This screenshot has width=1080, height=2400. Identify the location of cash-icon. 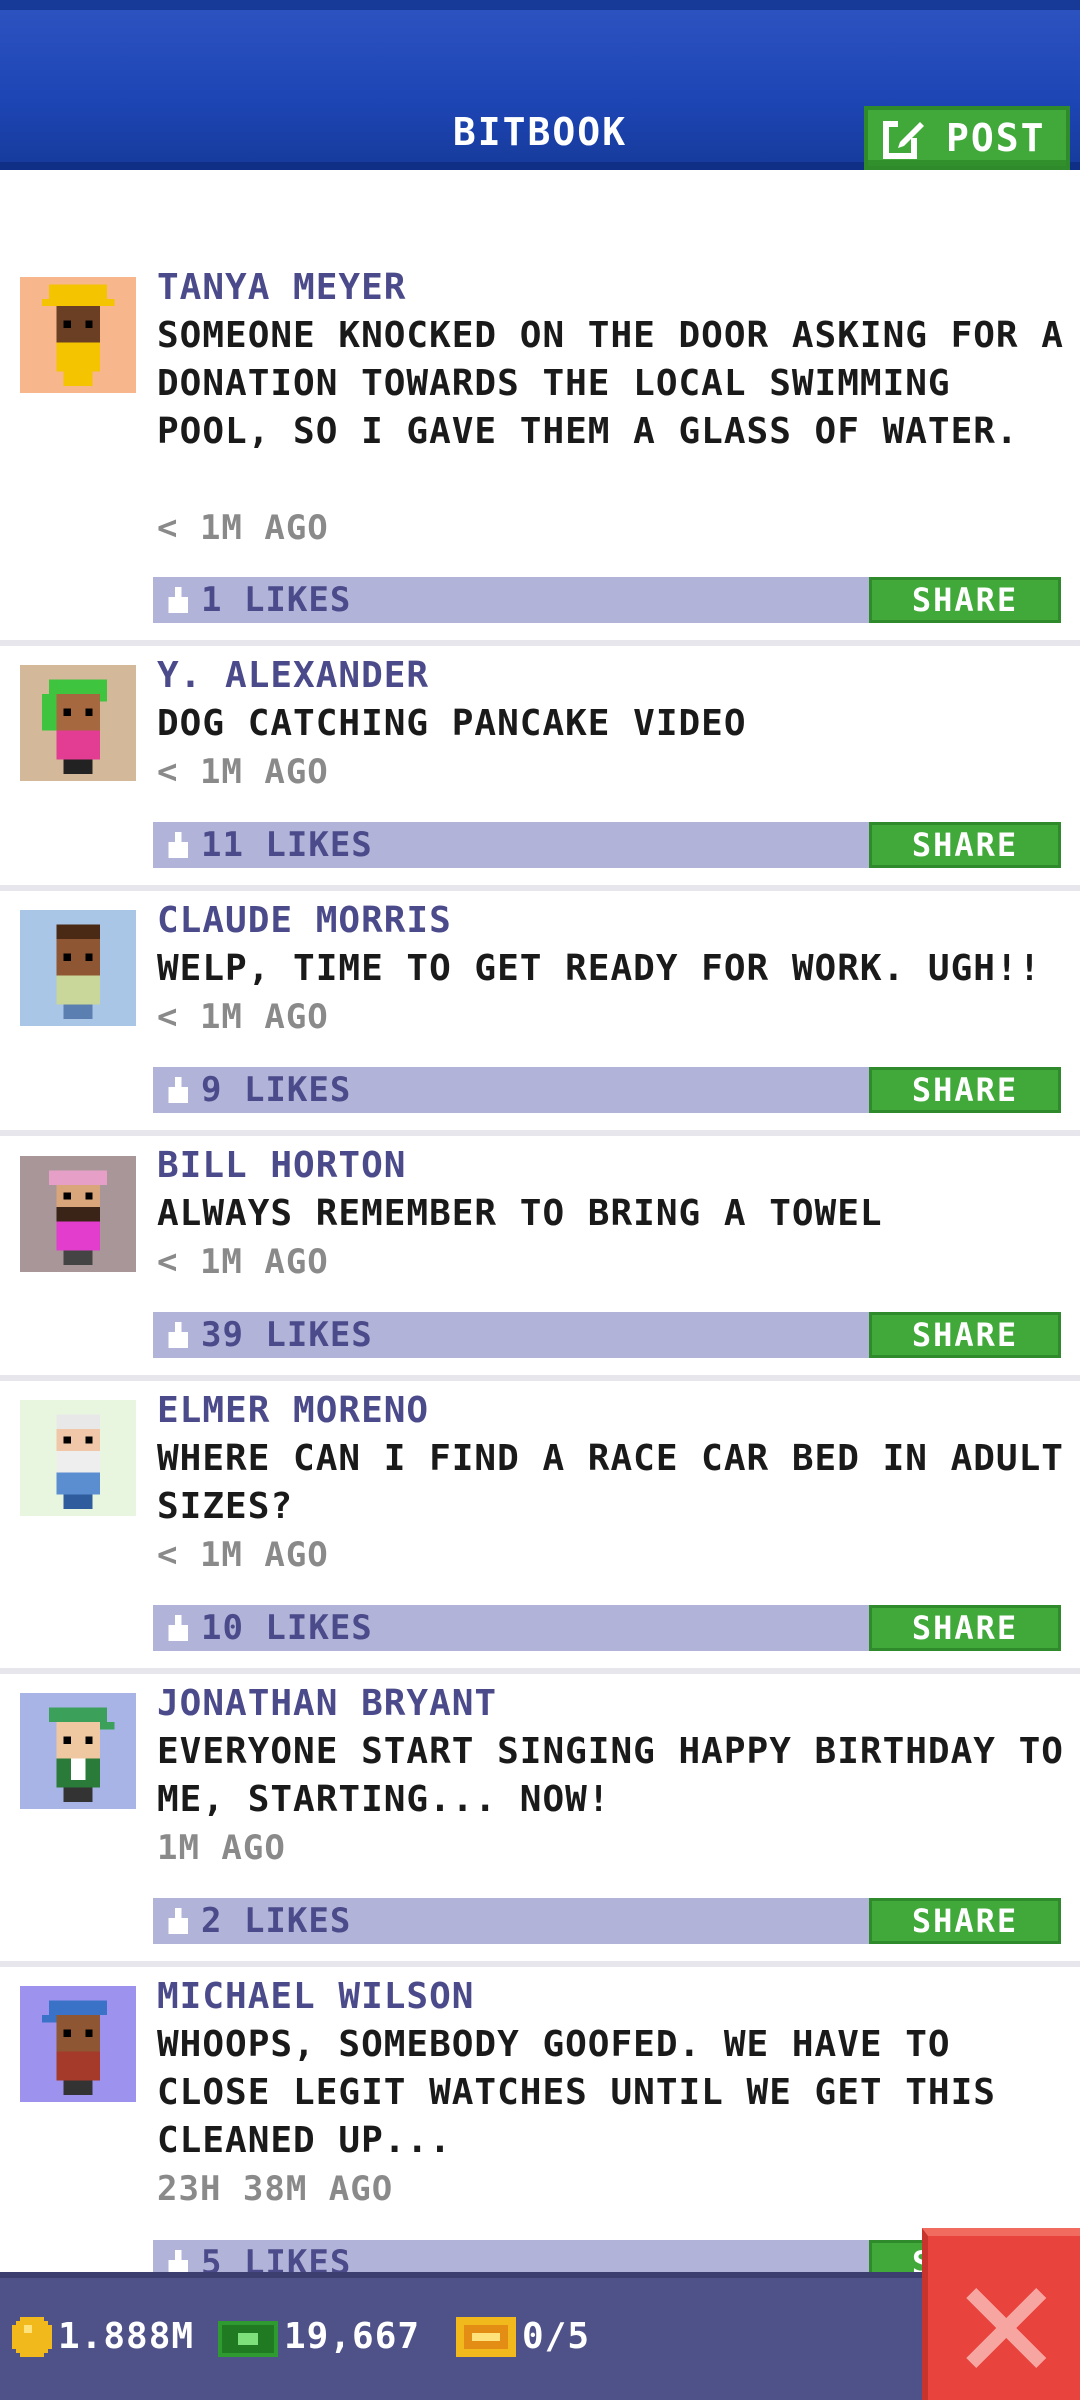
(248, 2338).